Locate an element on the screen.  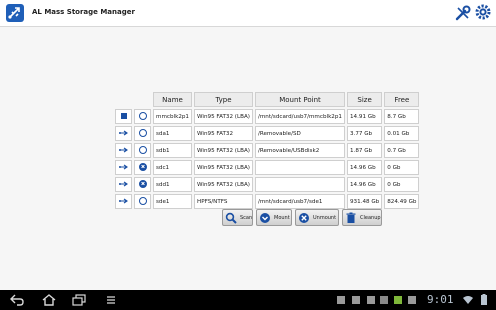
device-name-cell: mmcblk2p1 is located at coordinates (172, 116).